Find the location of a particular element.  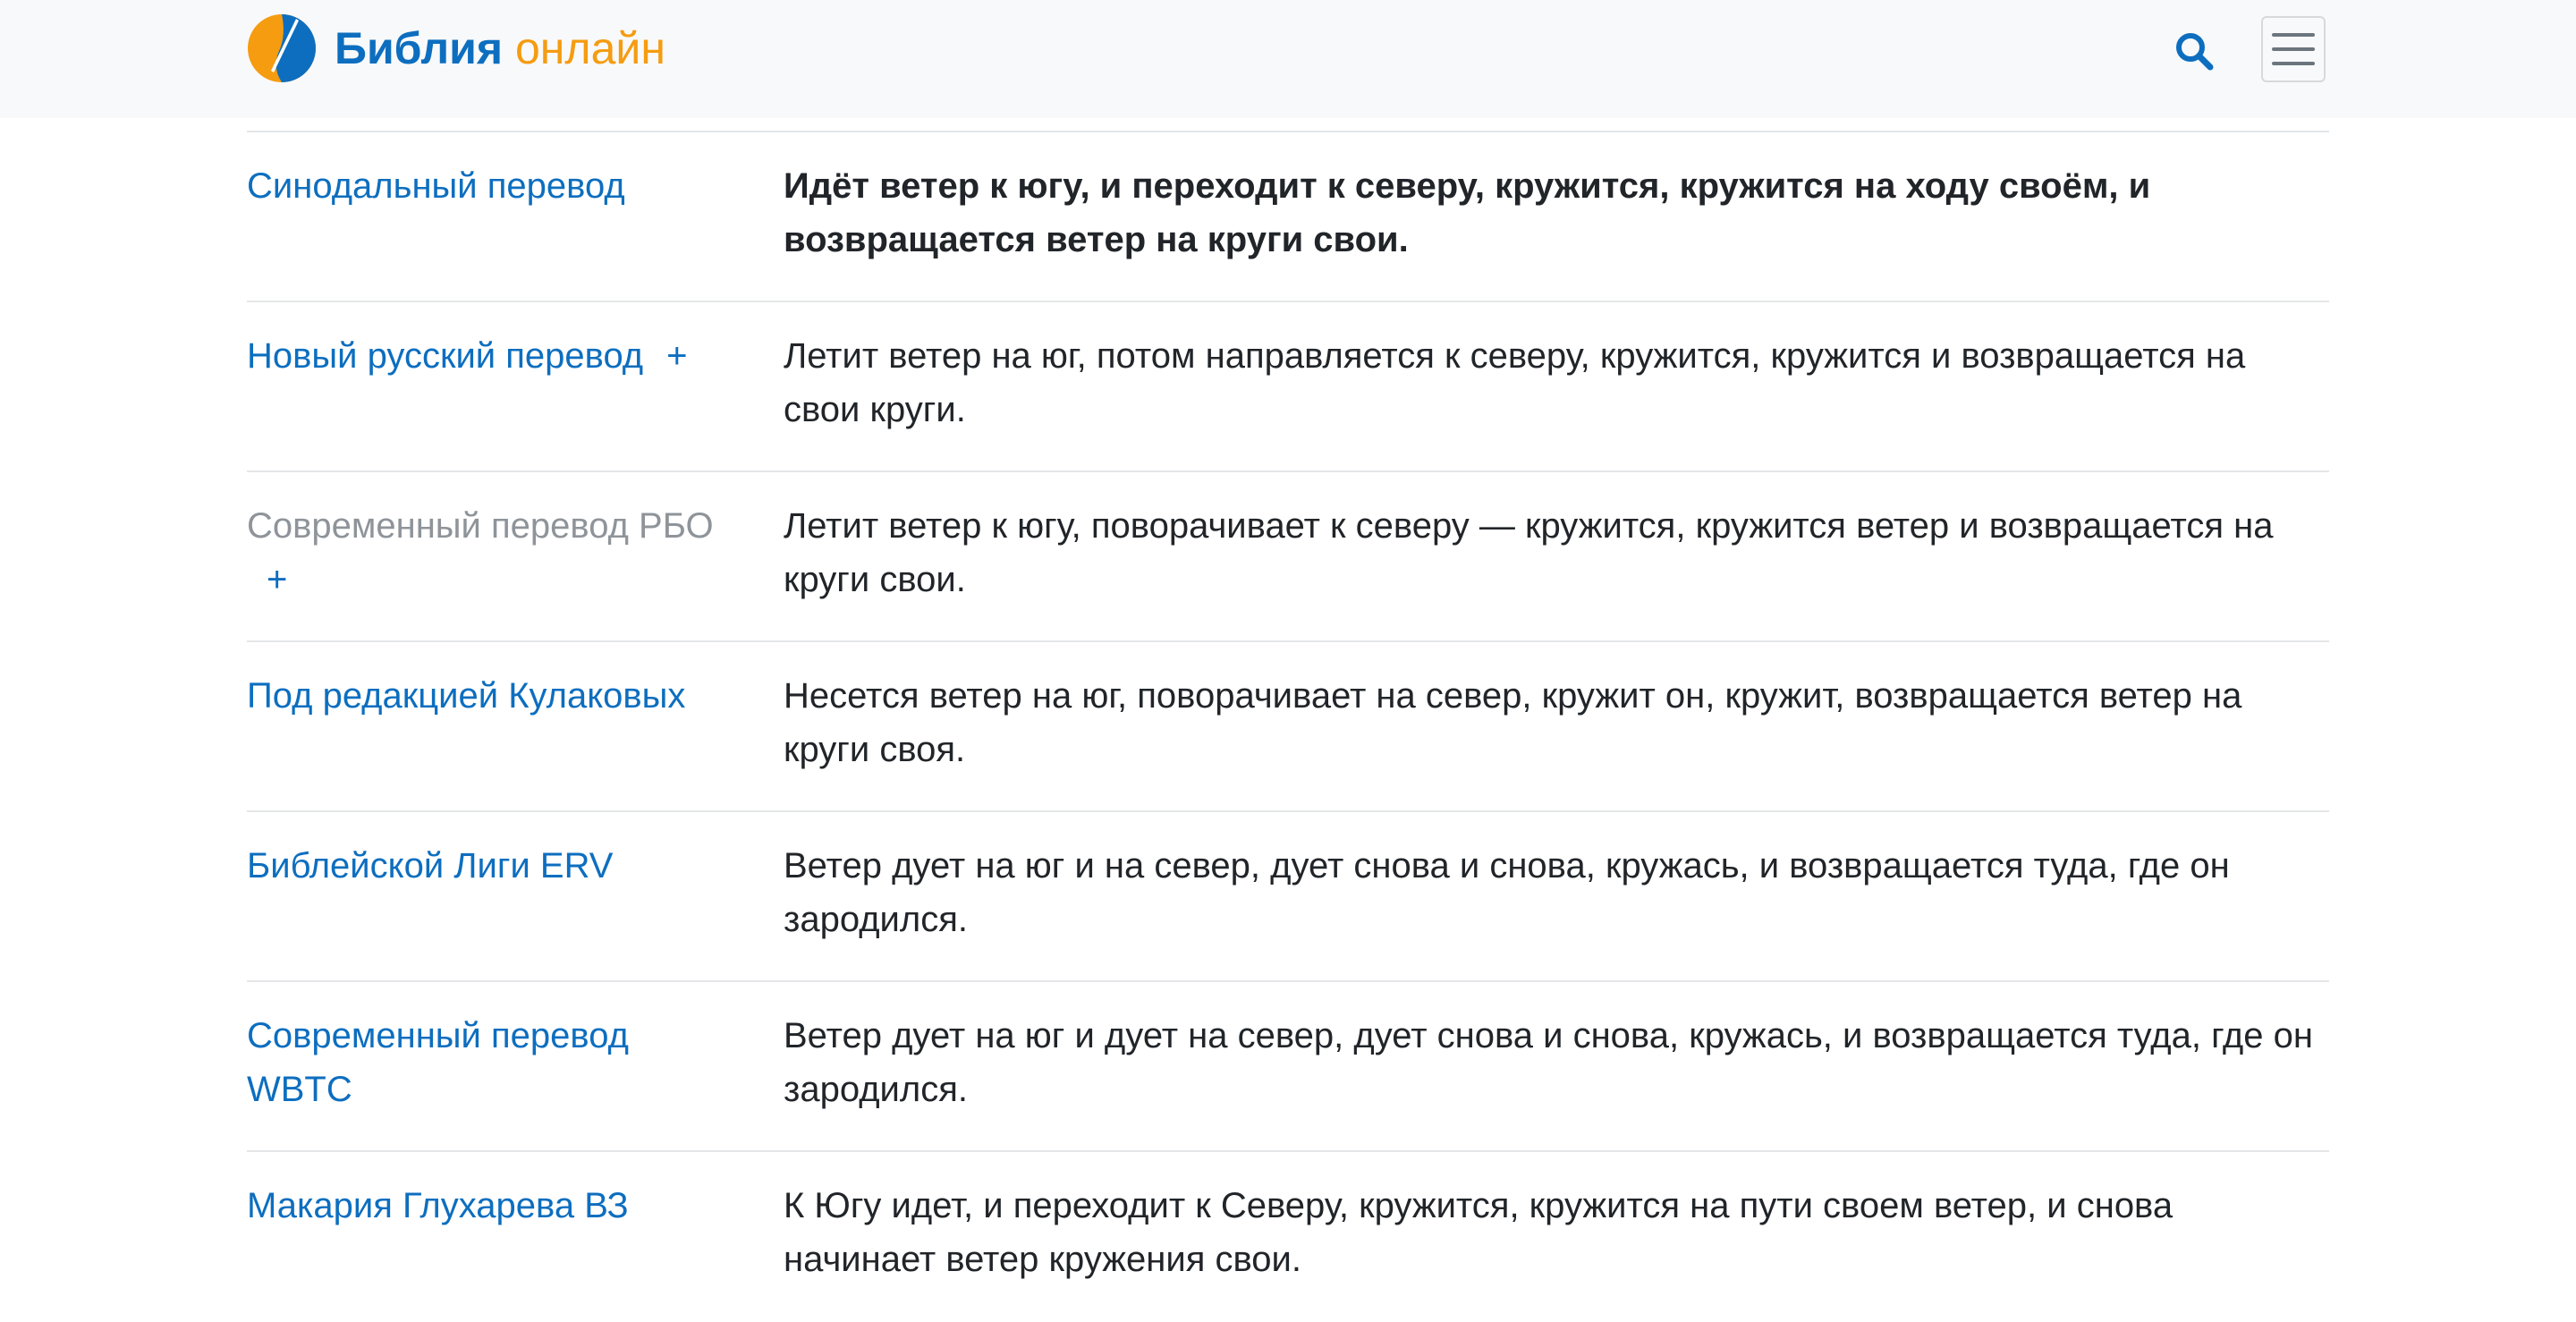

translation-link: Новый русский перевод is located at coordinates (445, 356).